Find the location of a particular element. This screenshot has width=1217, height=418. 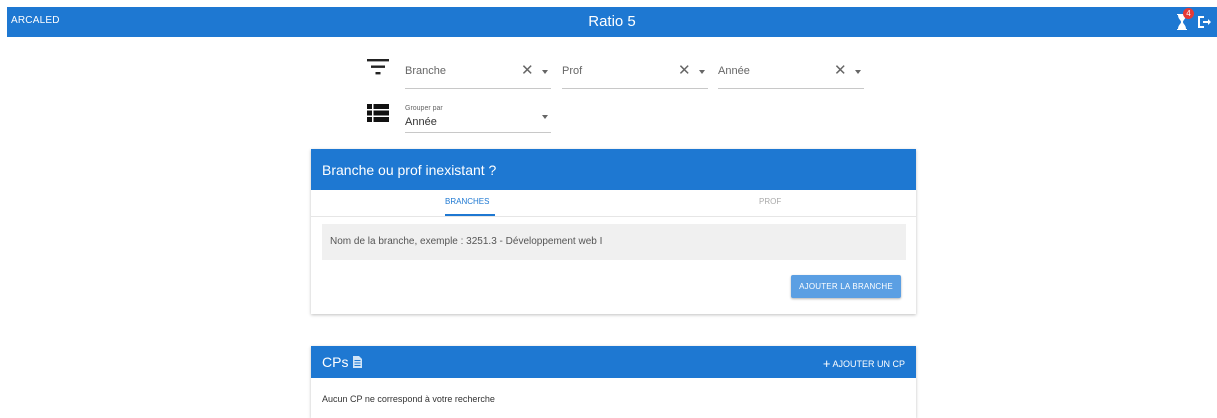

annee-placeholder: Année is located at coordinates (734, 71).